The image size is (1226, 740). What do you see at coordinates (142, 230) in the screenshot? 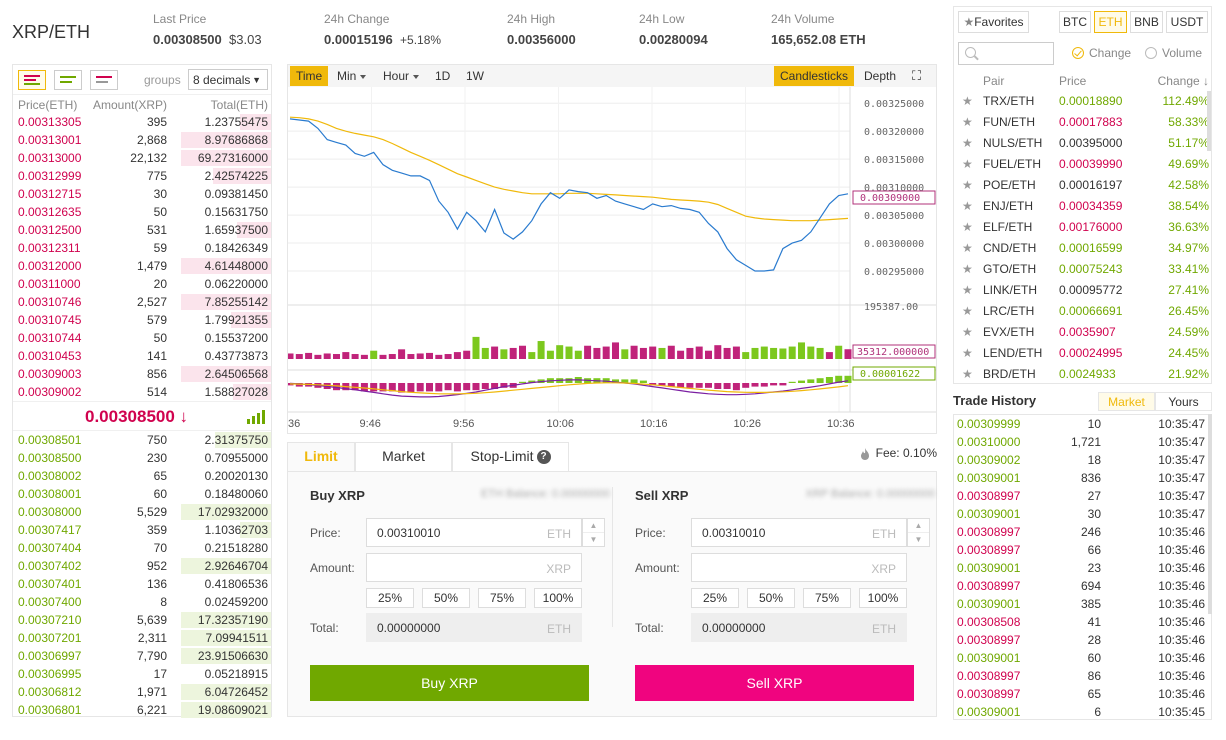
I see `ask-row: 0.00312500 531 1.65937500` at bounding box center [142, 230].